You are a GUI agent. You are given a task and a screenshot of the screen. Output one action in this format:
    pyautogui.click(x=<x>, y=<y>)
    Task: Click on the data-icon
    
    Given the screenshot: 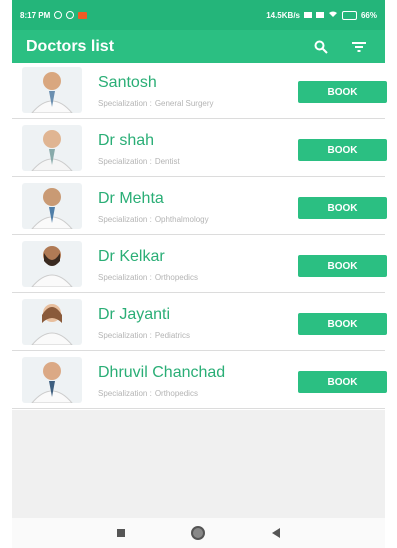 What is the action you would take?
    pyautogui.click(x=307, y=15)
    